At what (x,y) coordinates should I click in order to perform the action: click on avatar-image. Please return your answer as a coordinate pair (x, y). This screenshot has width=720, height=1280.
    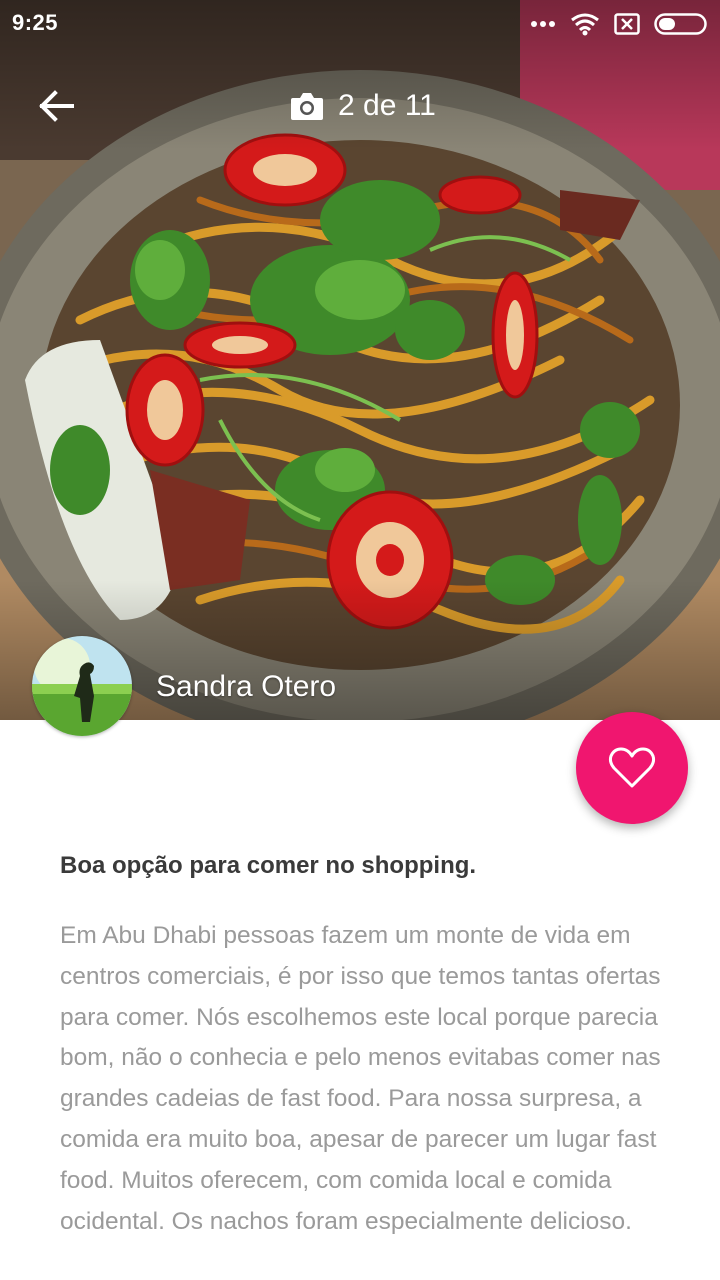
    Looking at the image, I should click on (82, 686).